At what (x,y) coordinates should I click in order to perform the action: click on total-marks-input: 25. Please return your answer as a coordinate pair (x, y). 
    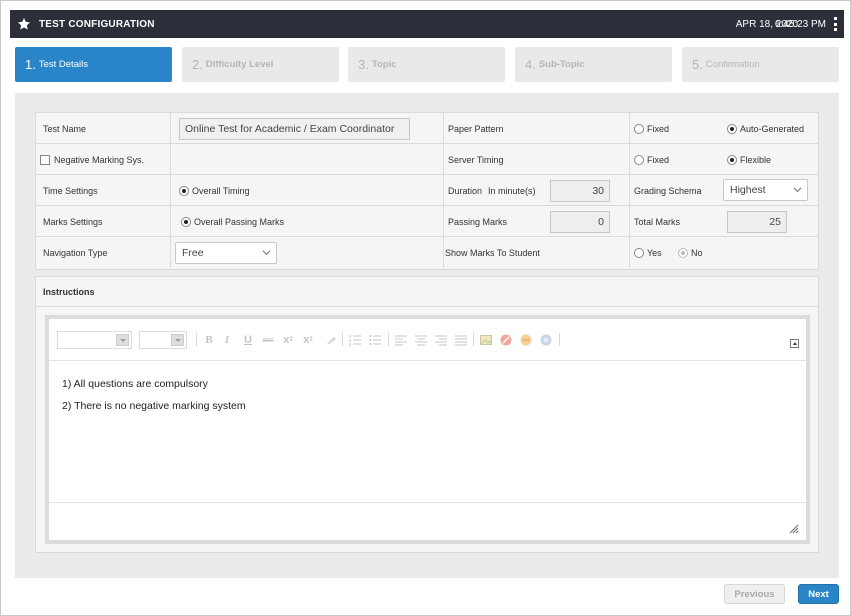
    Looking at the image, I should click on (757, 222).